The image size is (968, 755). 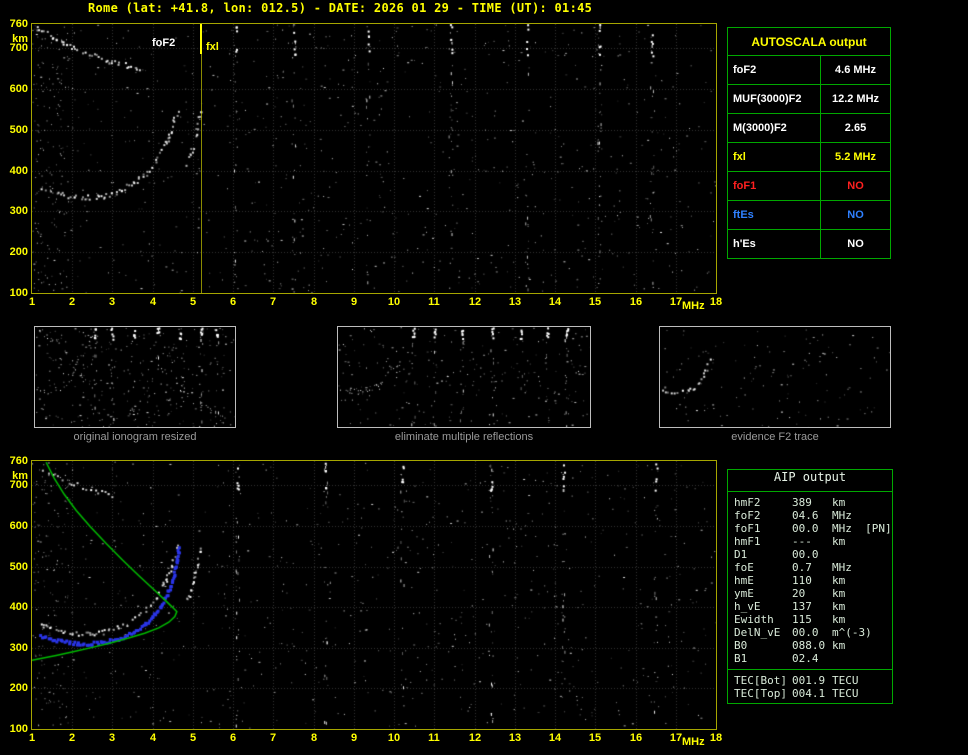 What do you see at coordinates (18, 607) in the screenshot?
I see `bottom-y-tick-400: 400` at bounding box center [18, 607].